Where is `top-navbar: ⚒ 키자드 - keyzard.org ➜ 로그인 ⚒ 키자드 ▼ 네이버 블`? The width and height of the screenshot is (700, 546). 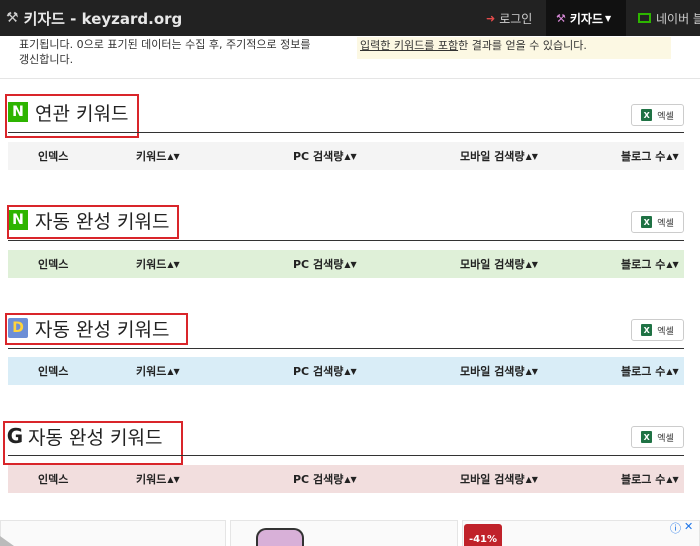
top-navbar: ⚒ 키자드 - keyzard.org ➜ 로그인 ⚒ 키자드 ▼ 네이버 블 is located at coordinates (350, 18).